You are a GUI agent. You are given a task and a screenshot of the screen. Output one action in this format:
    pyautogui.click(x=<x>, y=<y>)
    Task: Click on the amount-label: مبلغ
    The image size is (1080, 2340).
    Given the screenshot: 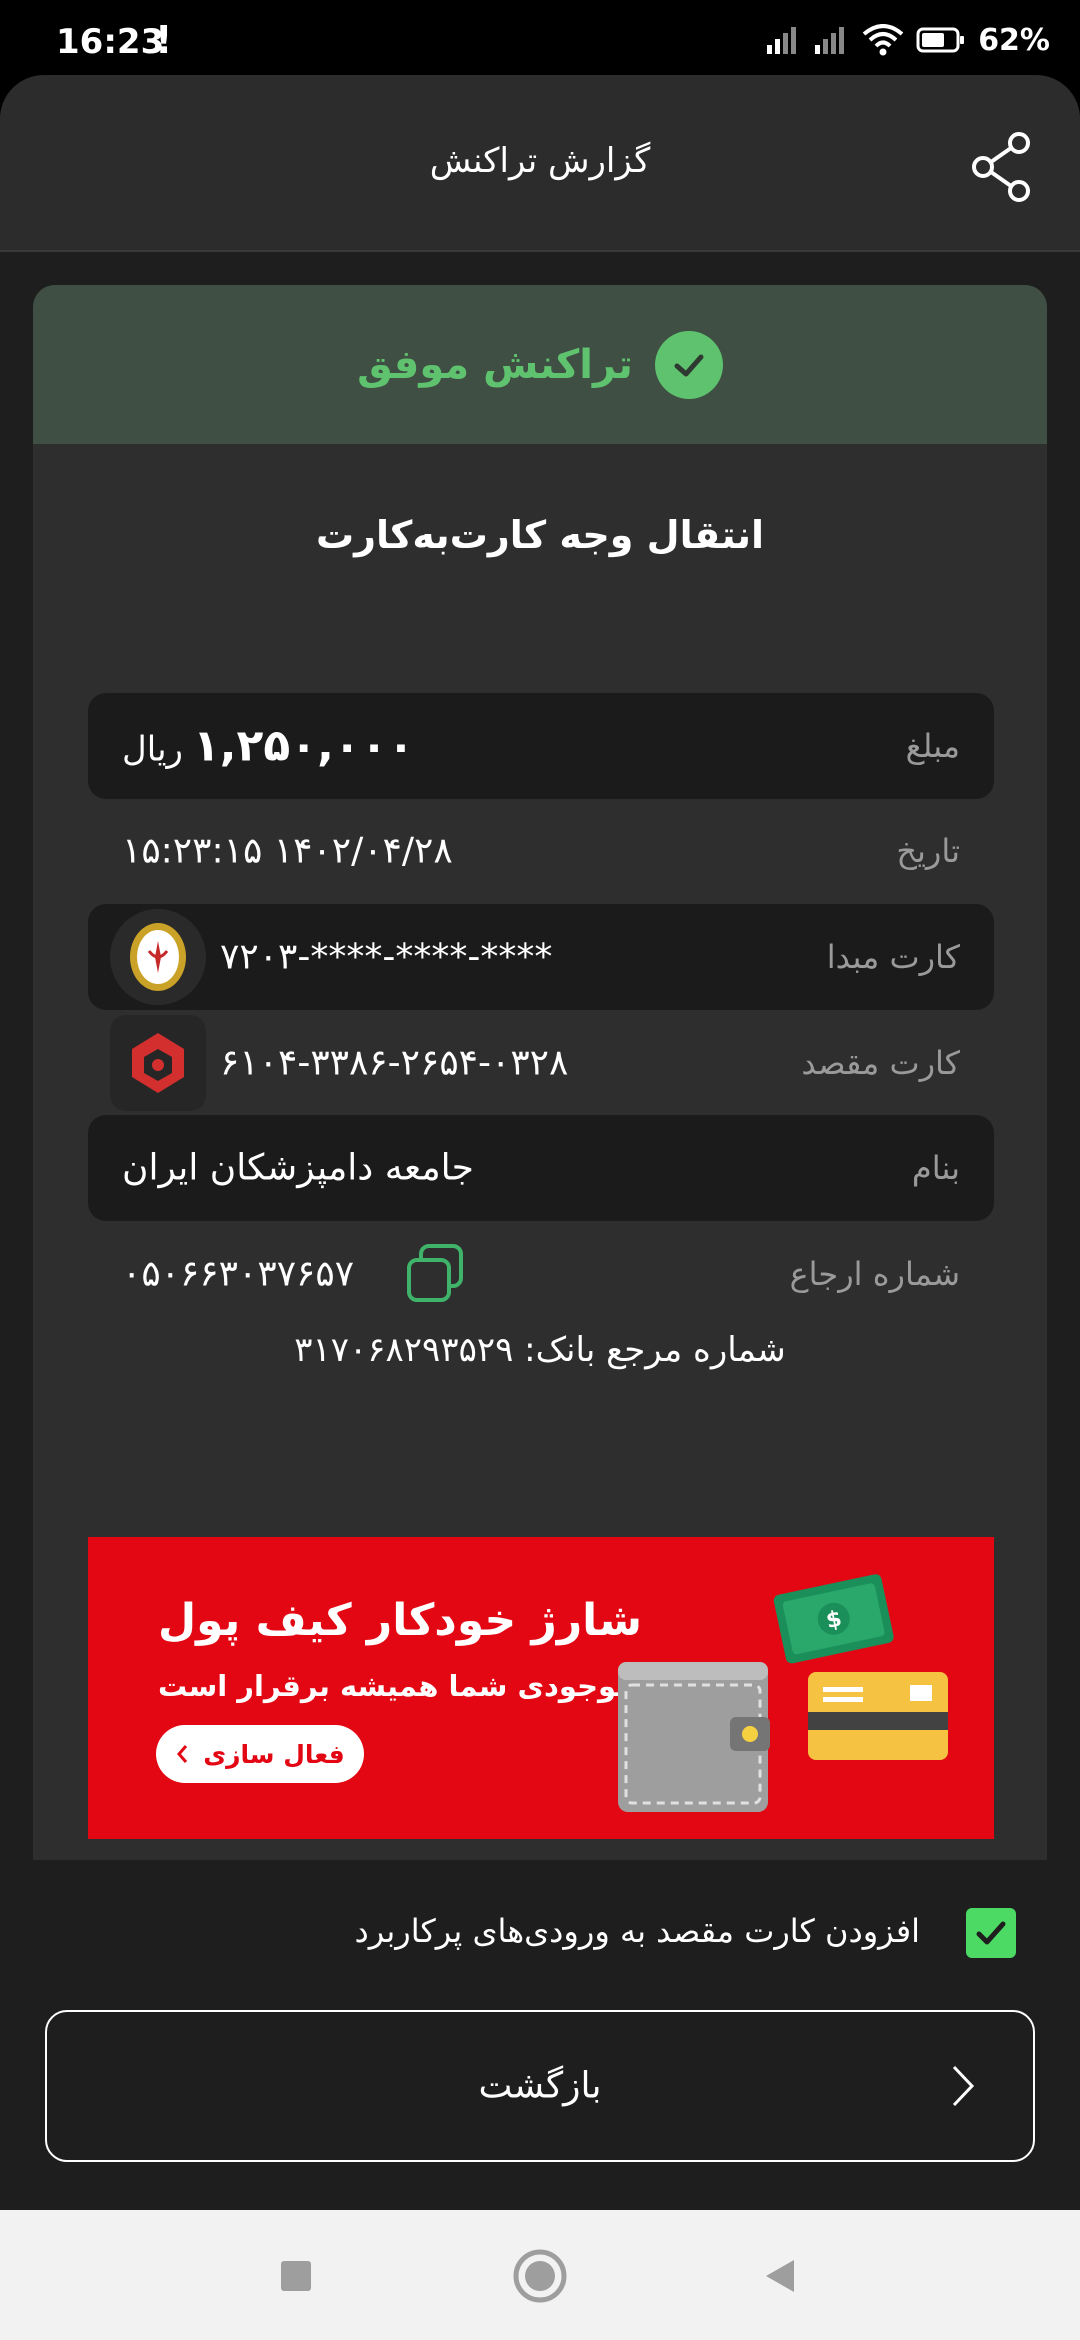 What is the action you would take?
    pyautogui.click(x=932, y=746)
    